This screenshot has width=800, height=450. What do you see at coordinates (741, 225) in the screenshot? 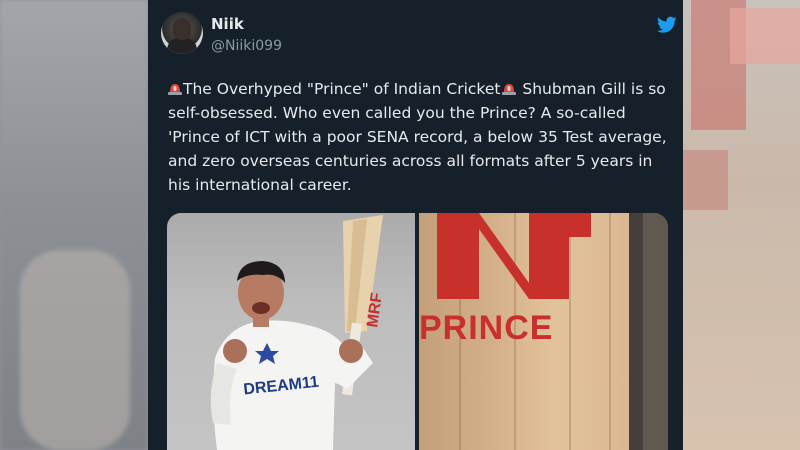
I see `video-background-right` at bounding box center [741, 225].